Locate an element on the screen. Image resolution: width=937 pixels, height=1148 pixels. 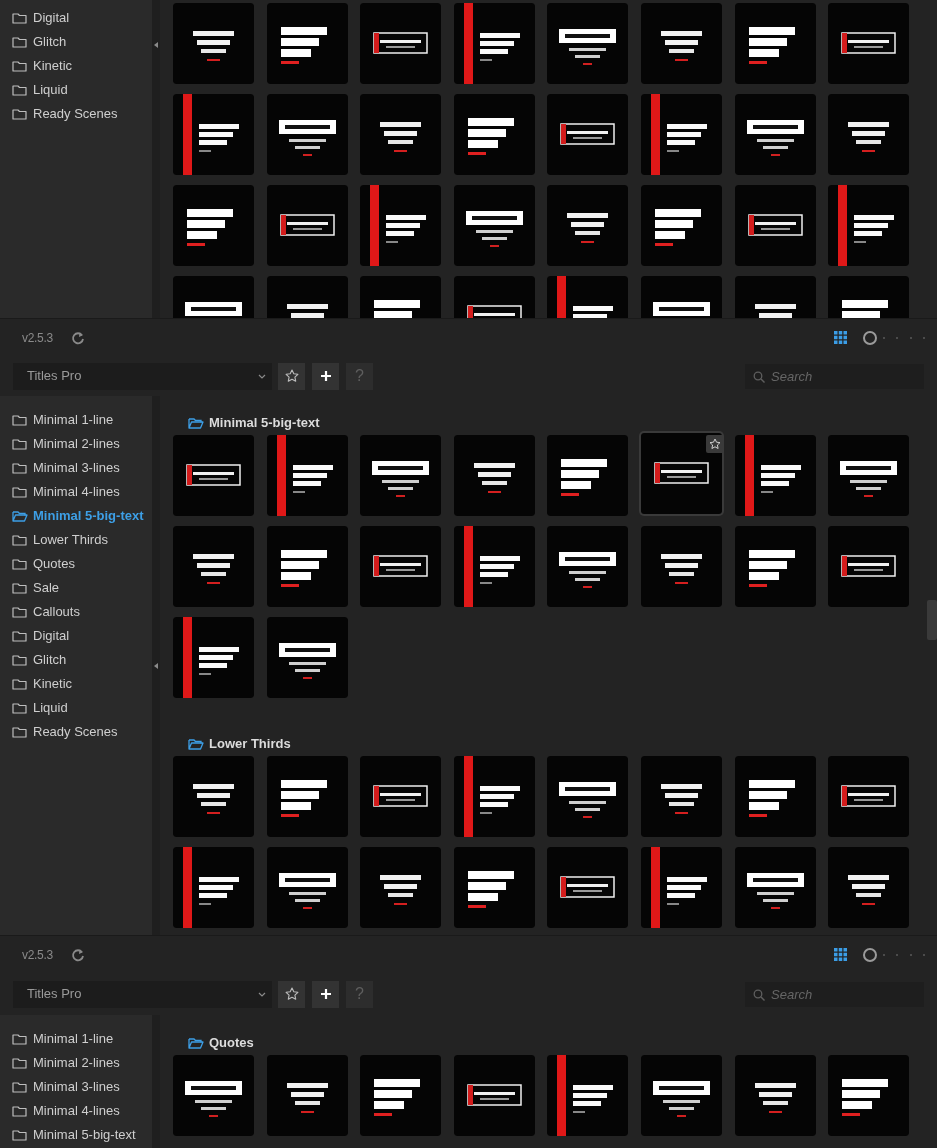
category-item: Callouts is located at coordinates (76, 612).